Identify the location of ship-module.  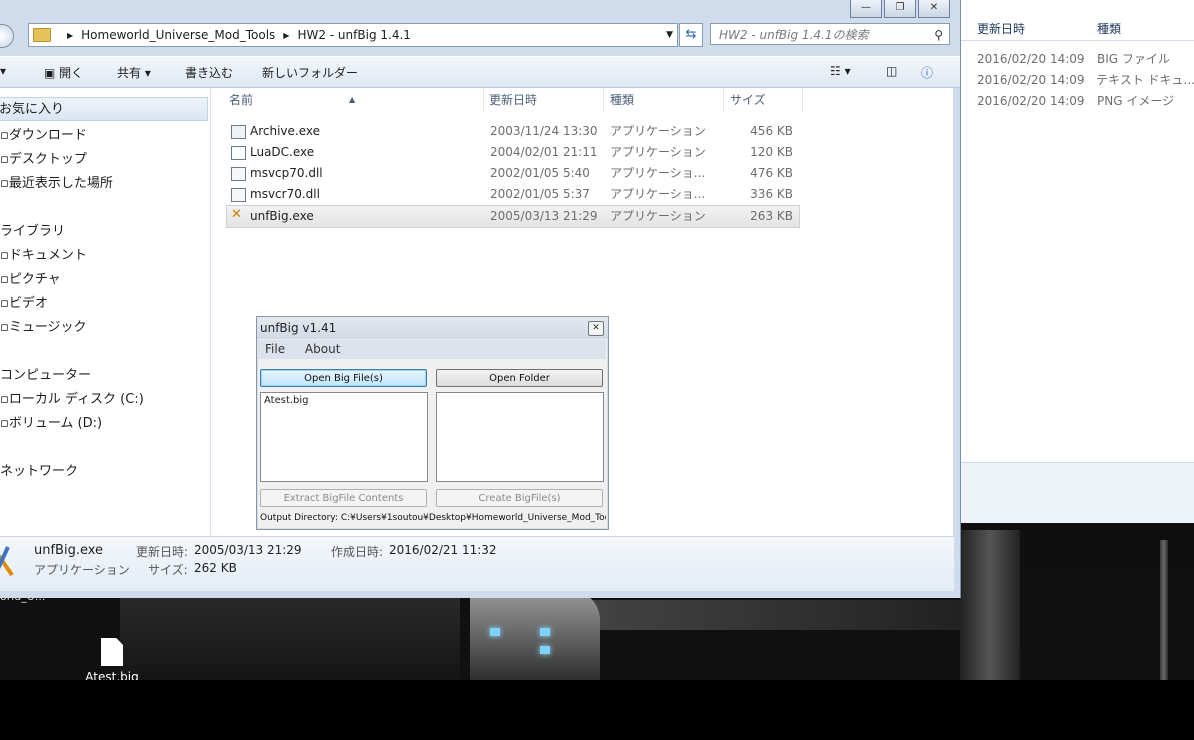
(535, 635).